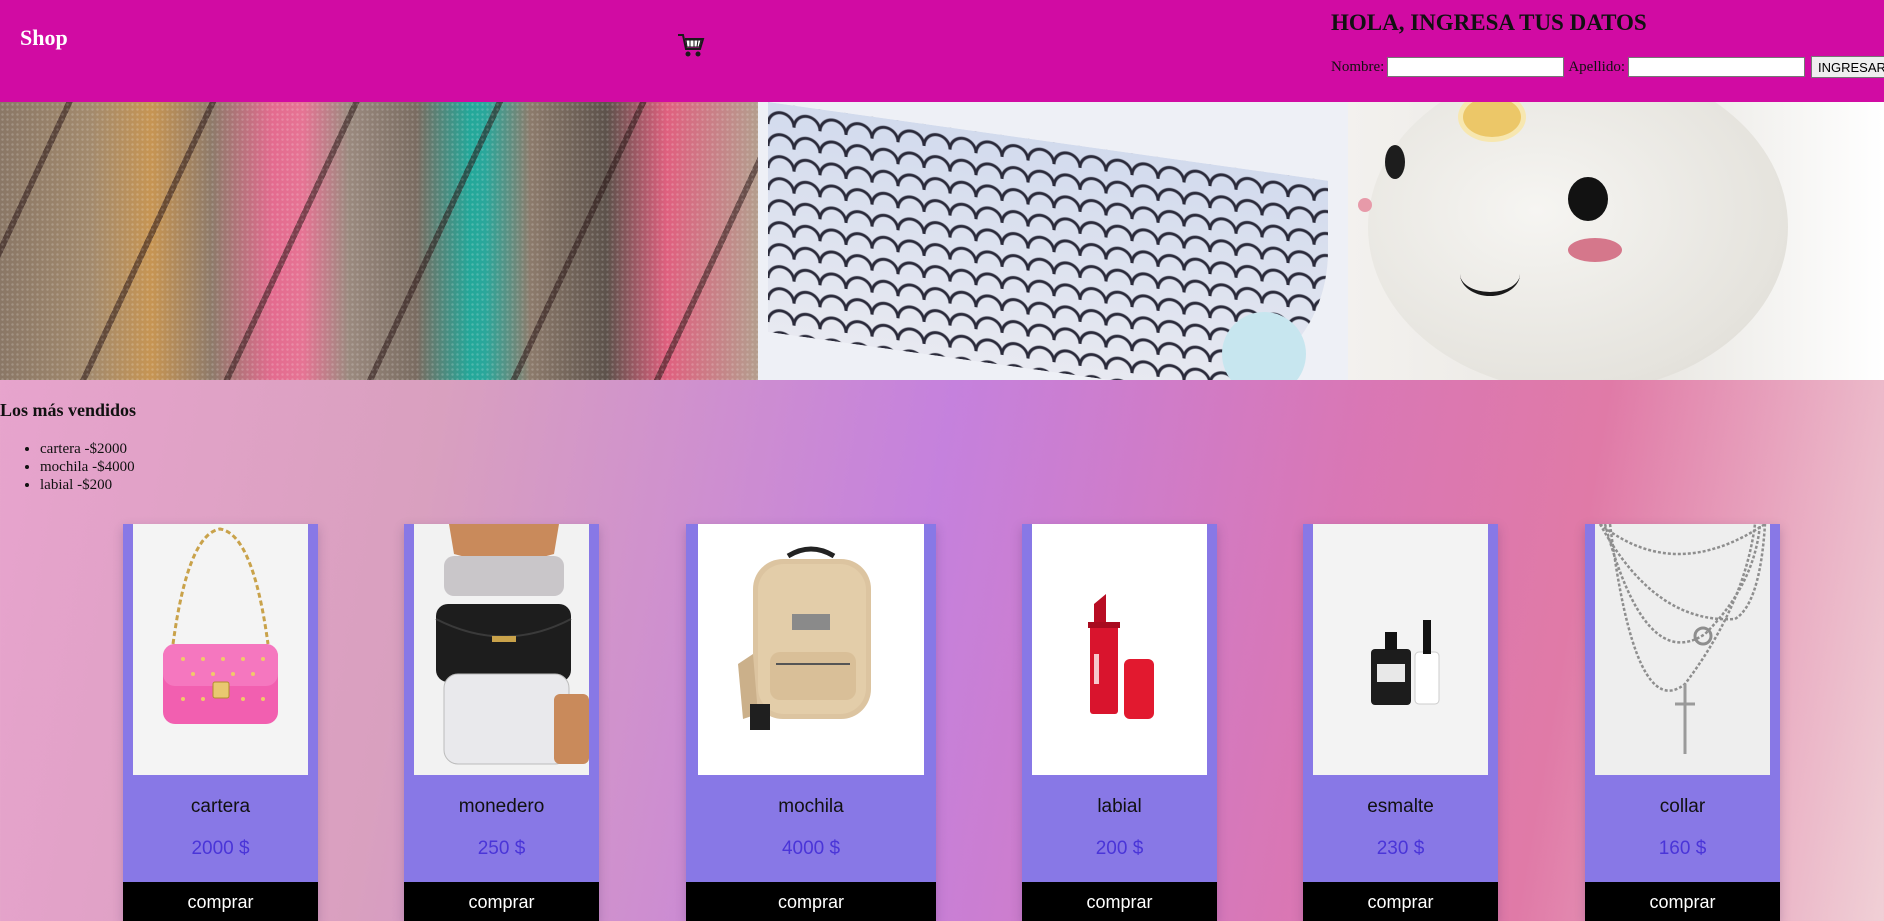 The height and width of the screenshot is (921, 1884). I want to click on banner-image-unicorn, so click(1616, 241).